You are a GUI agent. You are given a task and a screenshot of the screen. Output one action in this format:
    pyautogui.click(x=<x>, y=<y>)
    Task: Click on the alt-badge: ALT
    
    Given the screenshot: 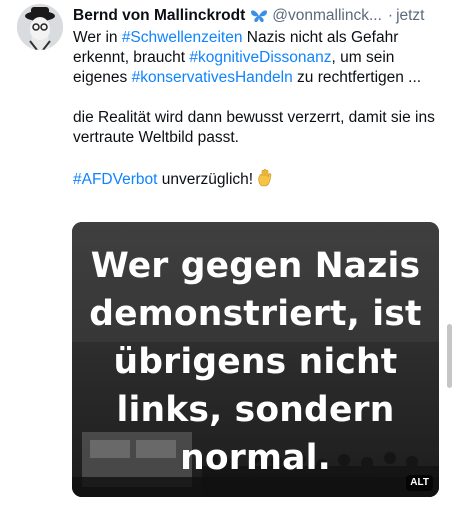 What is the action you would take?
    pyautogui.click(x=419, y=483)
    